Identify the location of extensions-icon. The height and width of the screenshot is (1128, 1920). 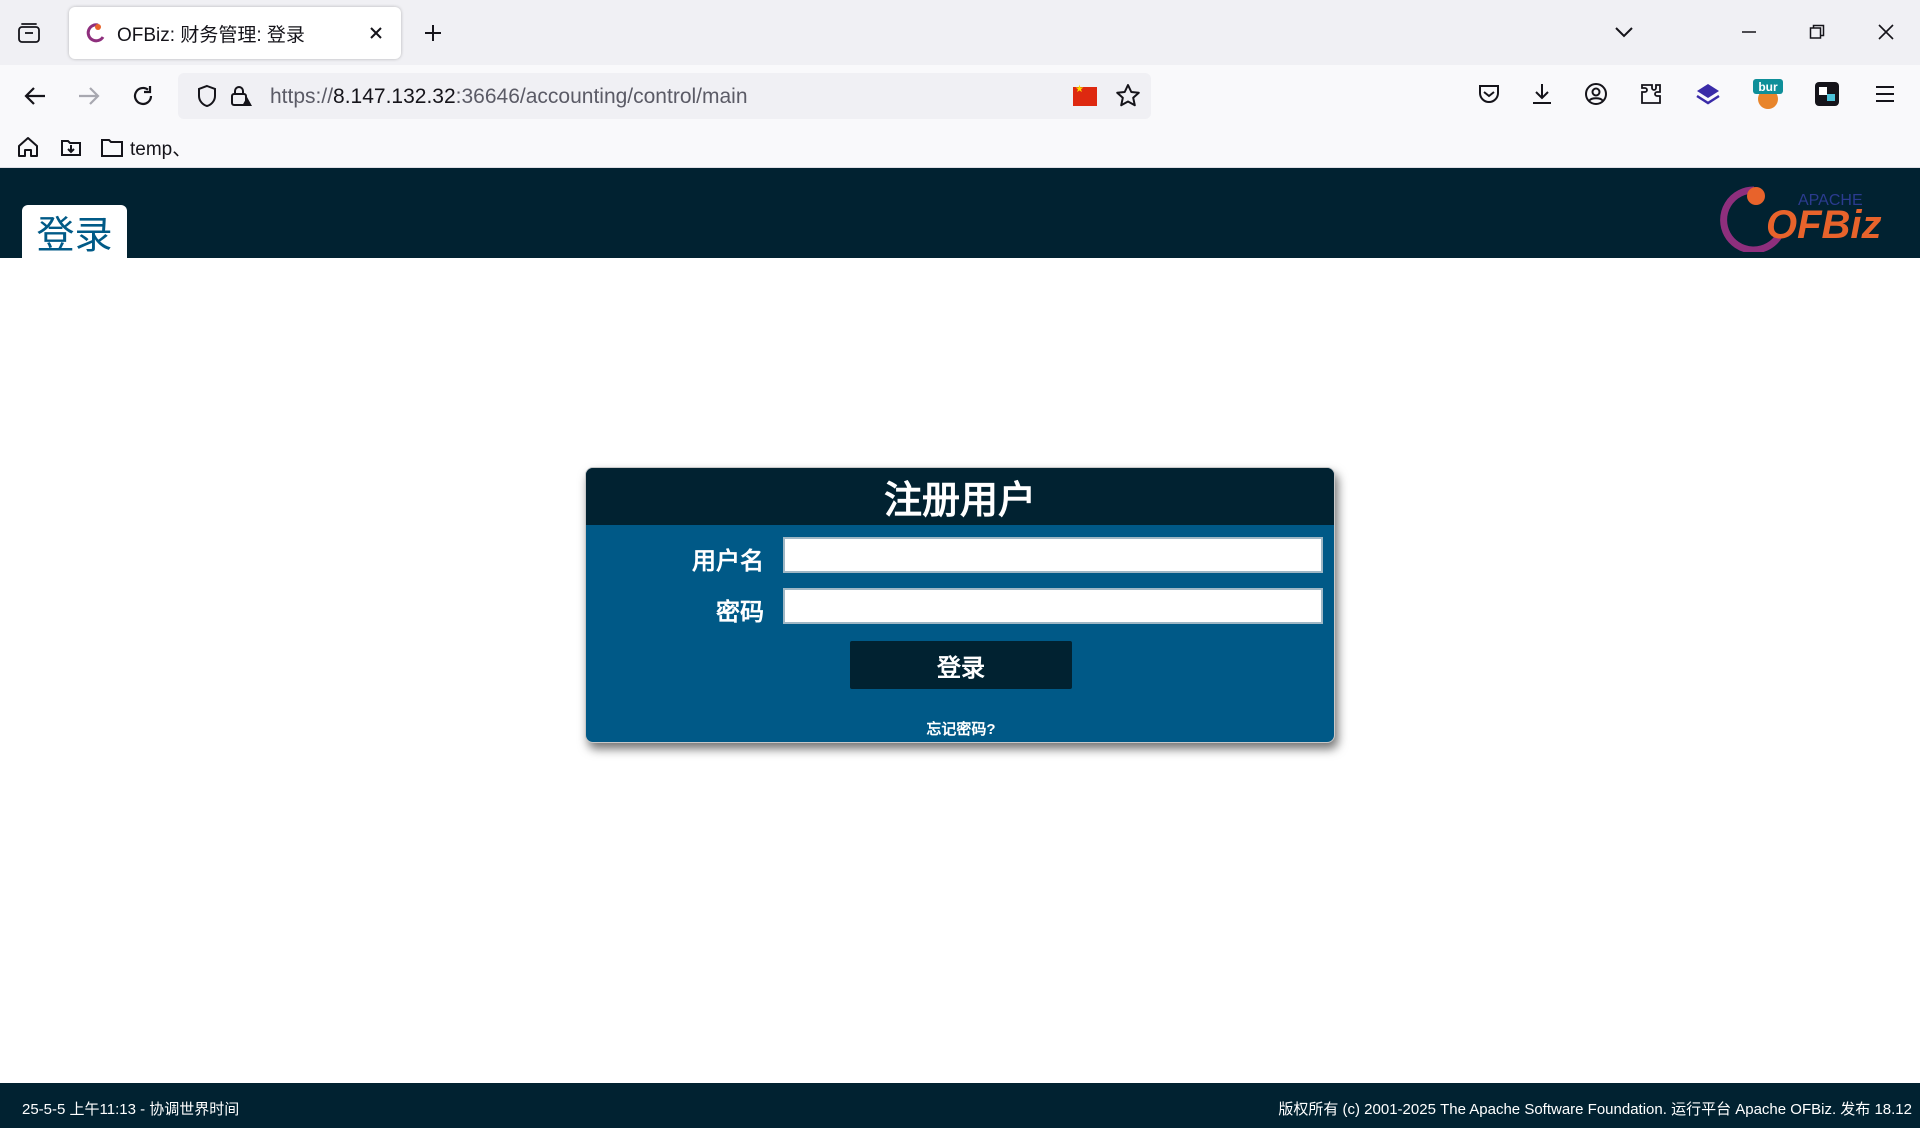
(1651, 94).